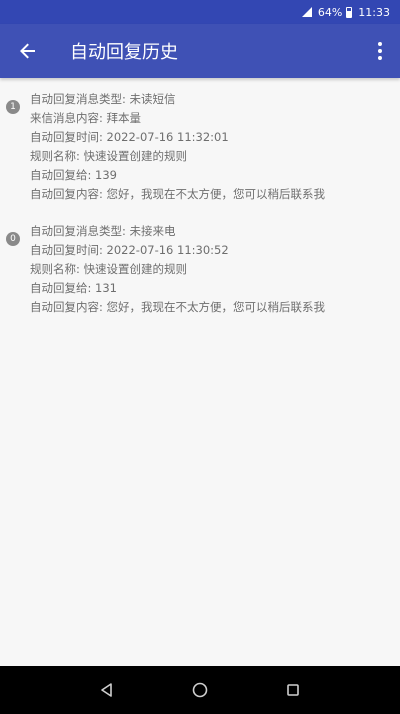 The image size is (400, 714). Describe the element at coordinates (129, 137) in the screenshot. I see `record-reply-time: 自动回复时间: 2022-07-16 11:32:01` at that location.